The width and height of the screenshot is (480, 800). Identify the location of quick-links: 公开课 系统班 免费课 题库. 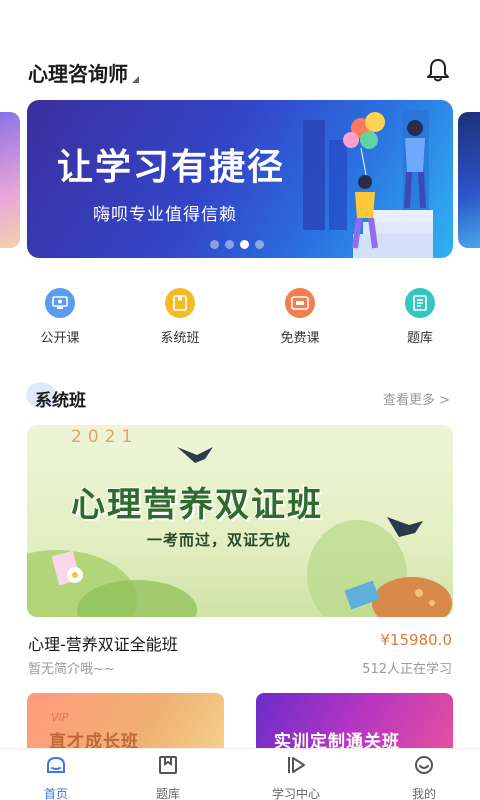
(240, 323).